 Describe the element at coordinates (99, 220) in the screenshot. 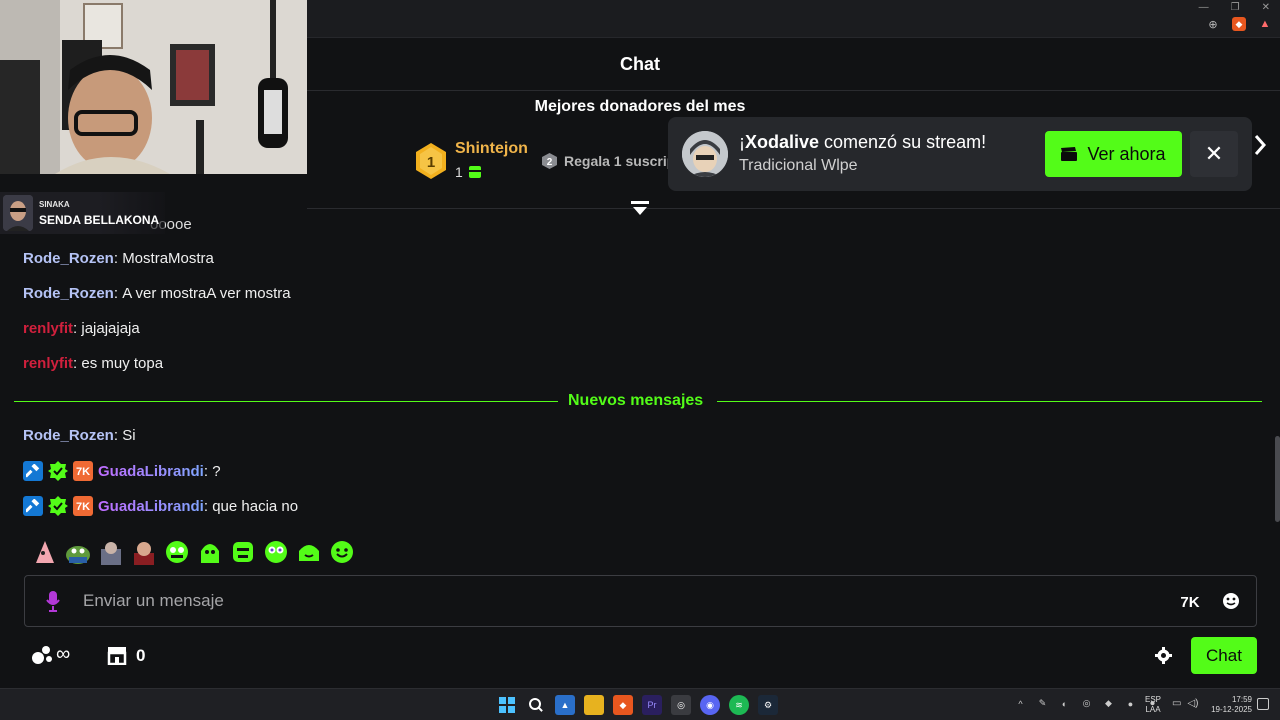

I see `streamer-name-label: SENDA BELLAKONA` at that location.